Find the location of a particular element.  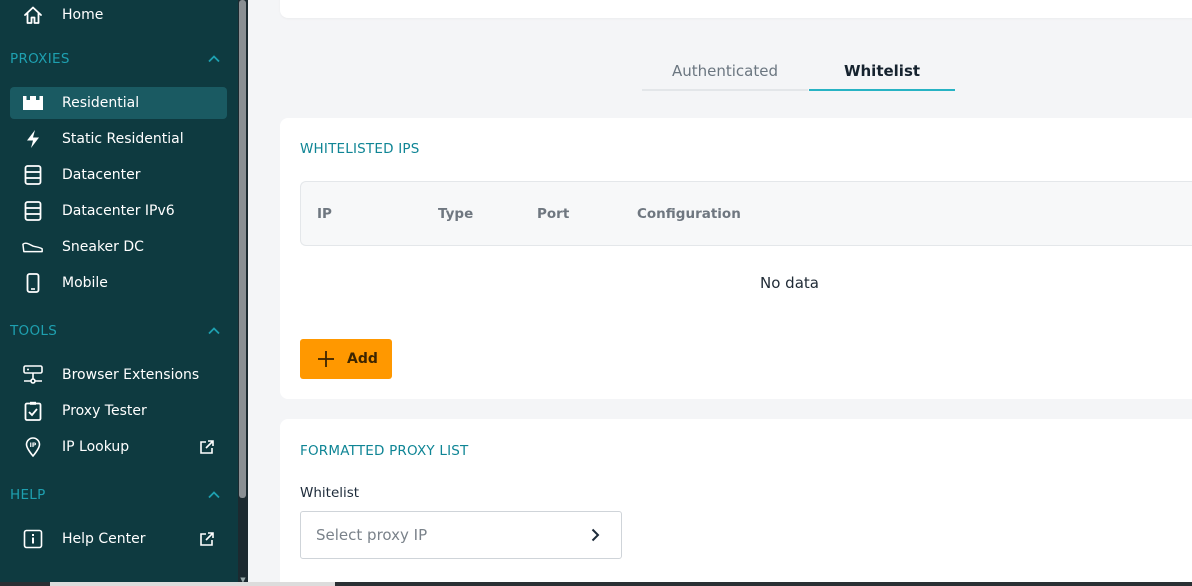

select-placeholder: Select proxy IP is located at coordinates (372, 535).